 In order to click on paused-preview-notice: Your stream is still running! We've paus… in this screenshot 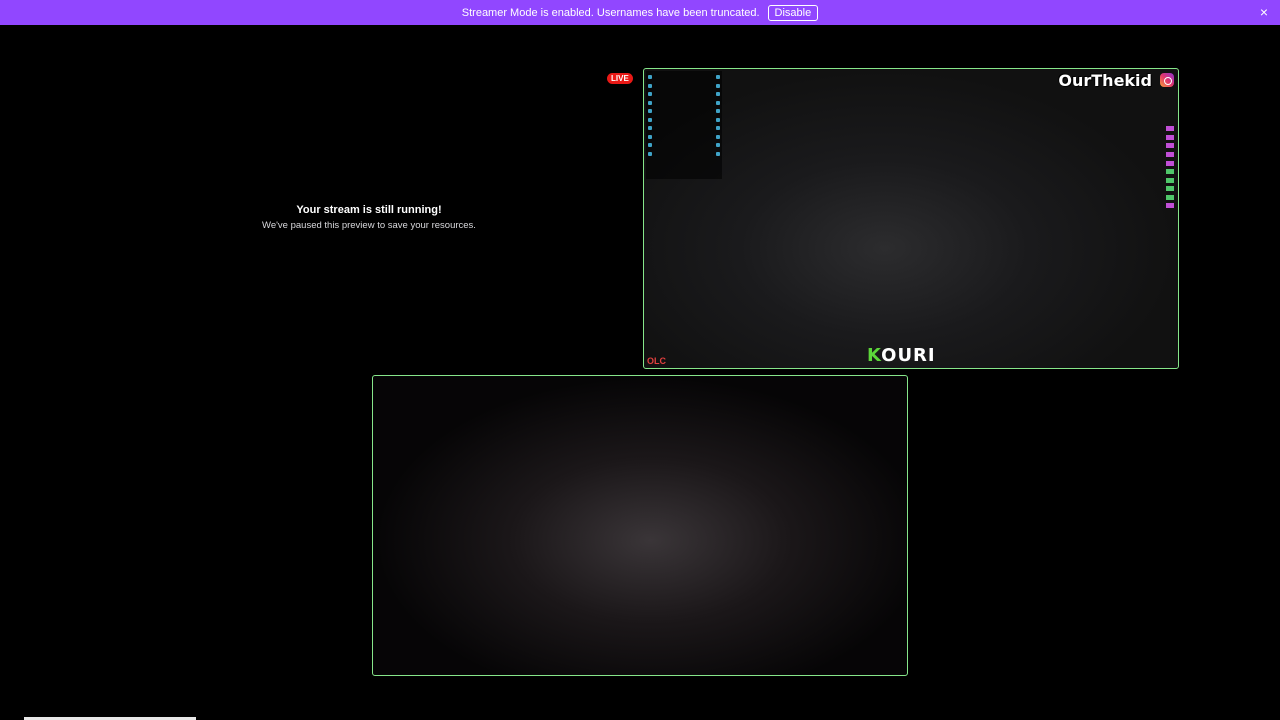, I will do `click(369, 217)`.